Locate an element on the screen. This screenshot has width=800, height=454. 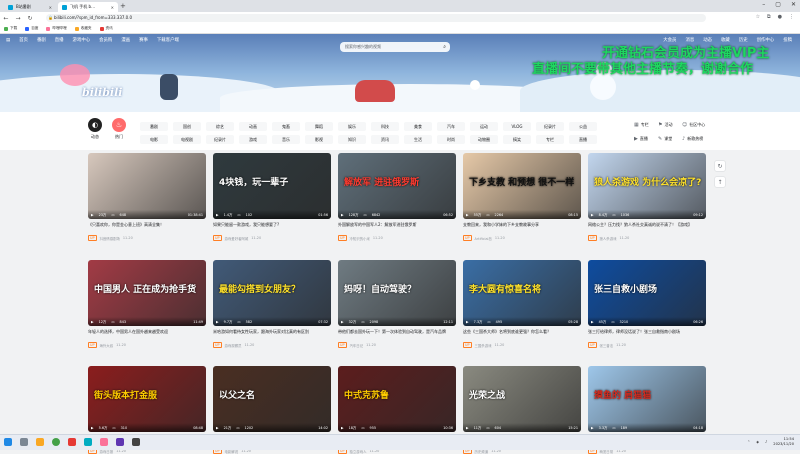
video-uploader: UP 张三普法 11-20 is located at coordinates (647, 345).